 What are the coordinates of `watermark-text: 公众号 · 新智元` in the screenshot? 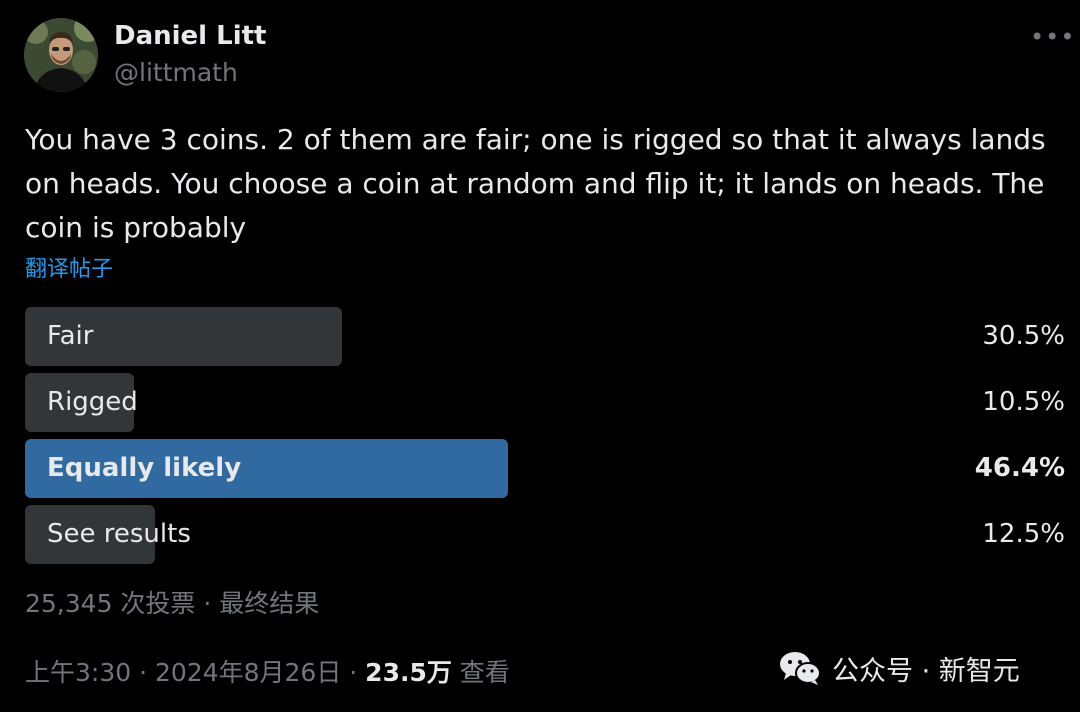 It's located at (926, 671).